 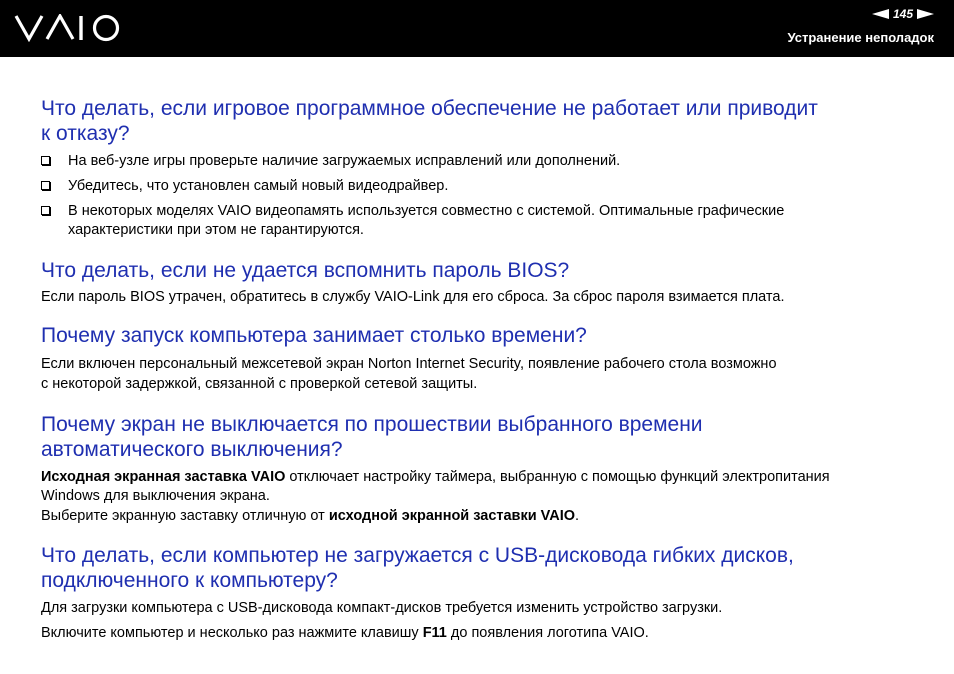 What do you see at coordinates (860, 37) in the screenshot?
I see `section-title: Устранение неполадок` at bounding box center [860, 37].